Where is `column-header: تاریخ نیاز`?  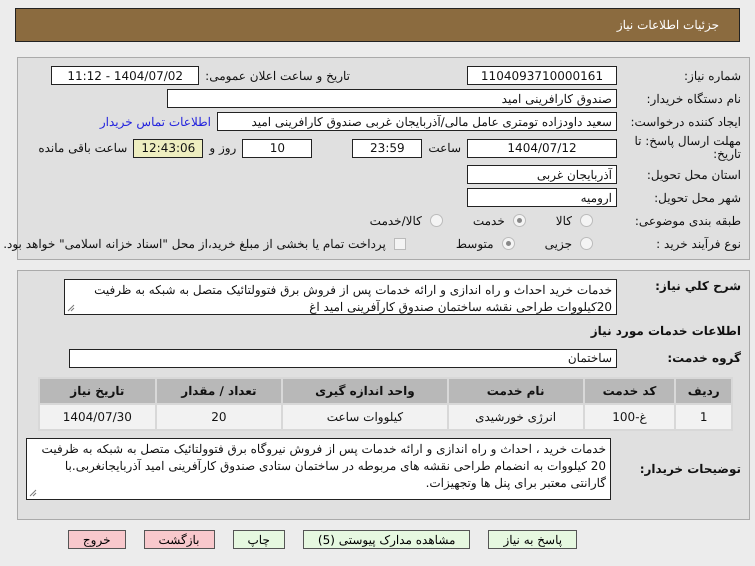
column-header: تاریخ نیاز is located at coordinates (97, 391).